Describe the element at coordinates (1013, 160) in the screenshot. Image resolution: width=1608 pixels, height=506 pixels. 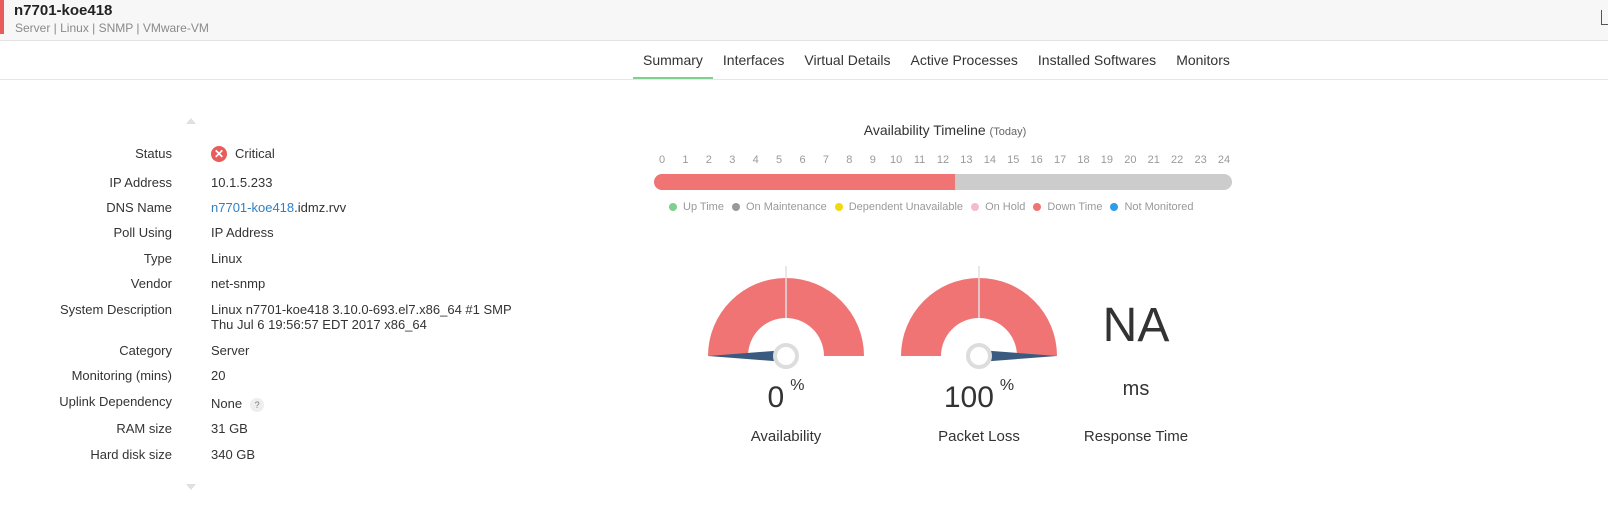
I see `timeline-hour-label: 15` at that location.